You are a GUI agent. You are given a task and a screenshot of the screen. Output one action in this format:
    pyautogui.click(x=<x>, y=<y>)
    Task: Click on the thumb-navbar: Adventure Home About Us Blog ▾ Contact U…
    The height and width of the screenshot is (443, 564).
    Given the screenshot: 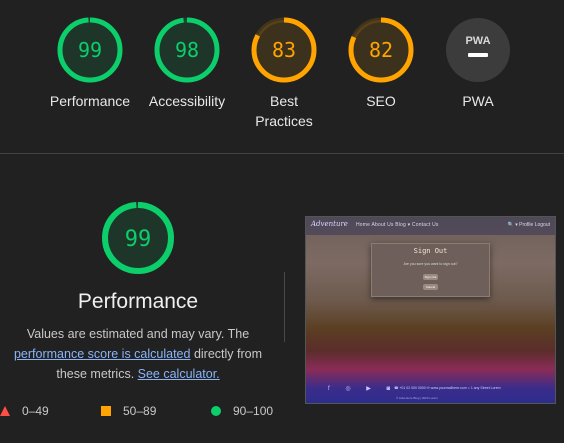 What is the action you would take?
    pyautogui.click(x=430, y=226)
    